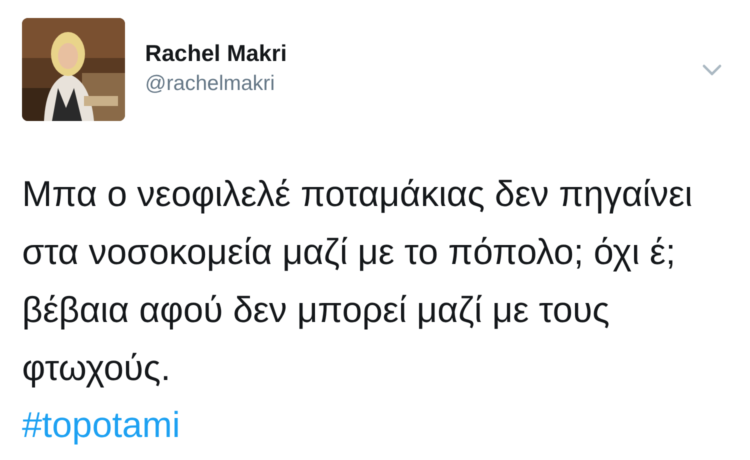 This screenshot has width=750, height=460. Describe the element at coordinates (216, 53) in the screenshot. I see `author-name: Rachel Makri` at that location.